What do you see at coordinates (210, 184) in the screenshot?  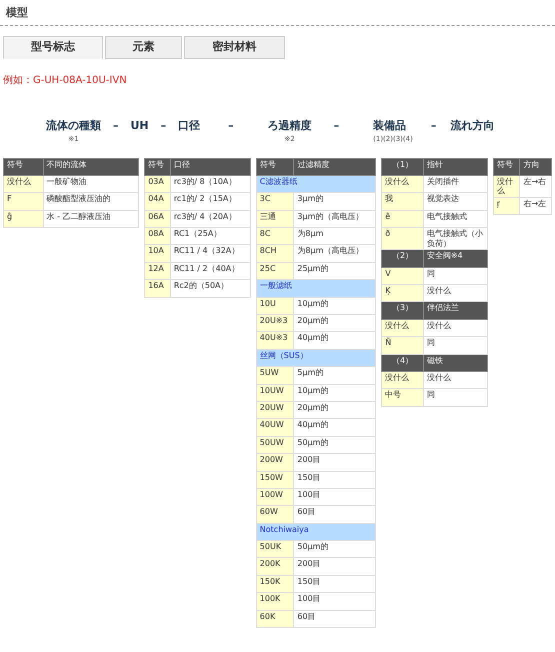 I see `table-cell: rc3的/ 8（10A）` at bounding box center [210, 184].